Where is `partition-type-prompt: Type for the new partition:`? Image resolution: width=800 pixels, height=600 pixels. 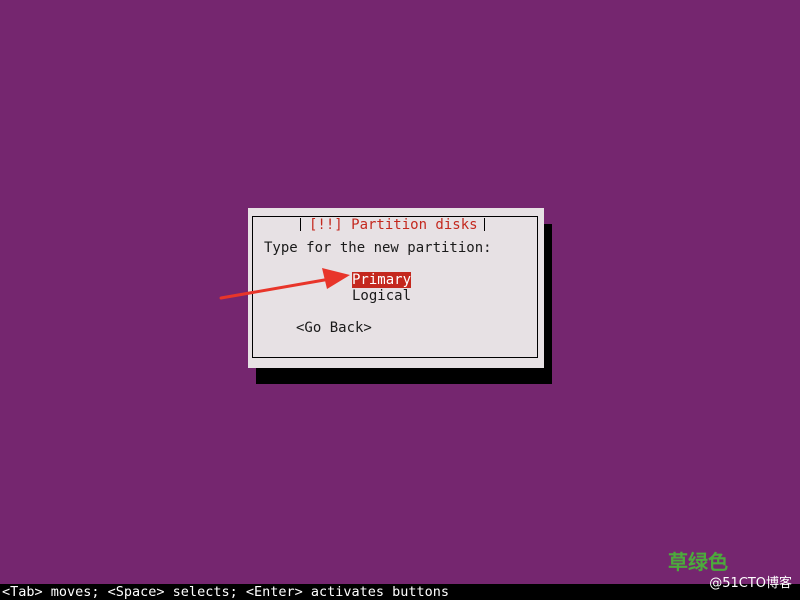
partition-type-prompt: Type for the new partition: is located at coordinates (378, 248).